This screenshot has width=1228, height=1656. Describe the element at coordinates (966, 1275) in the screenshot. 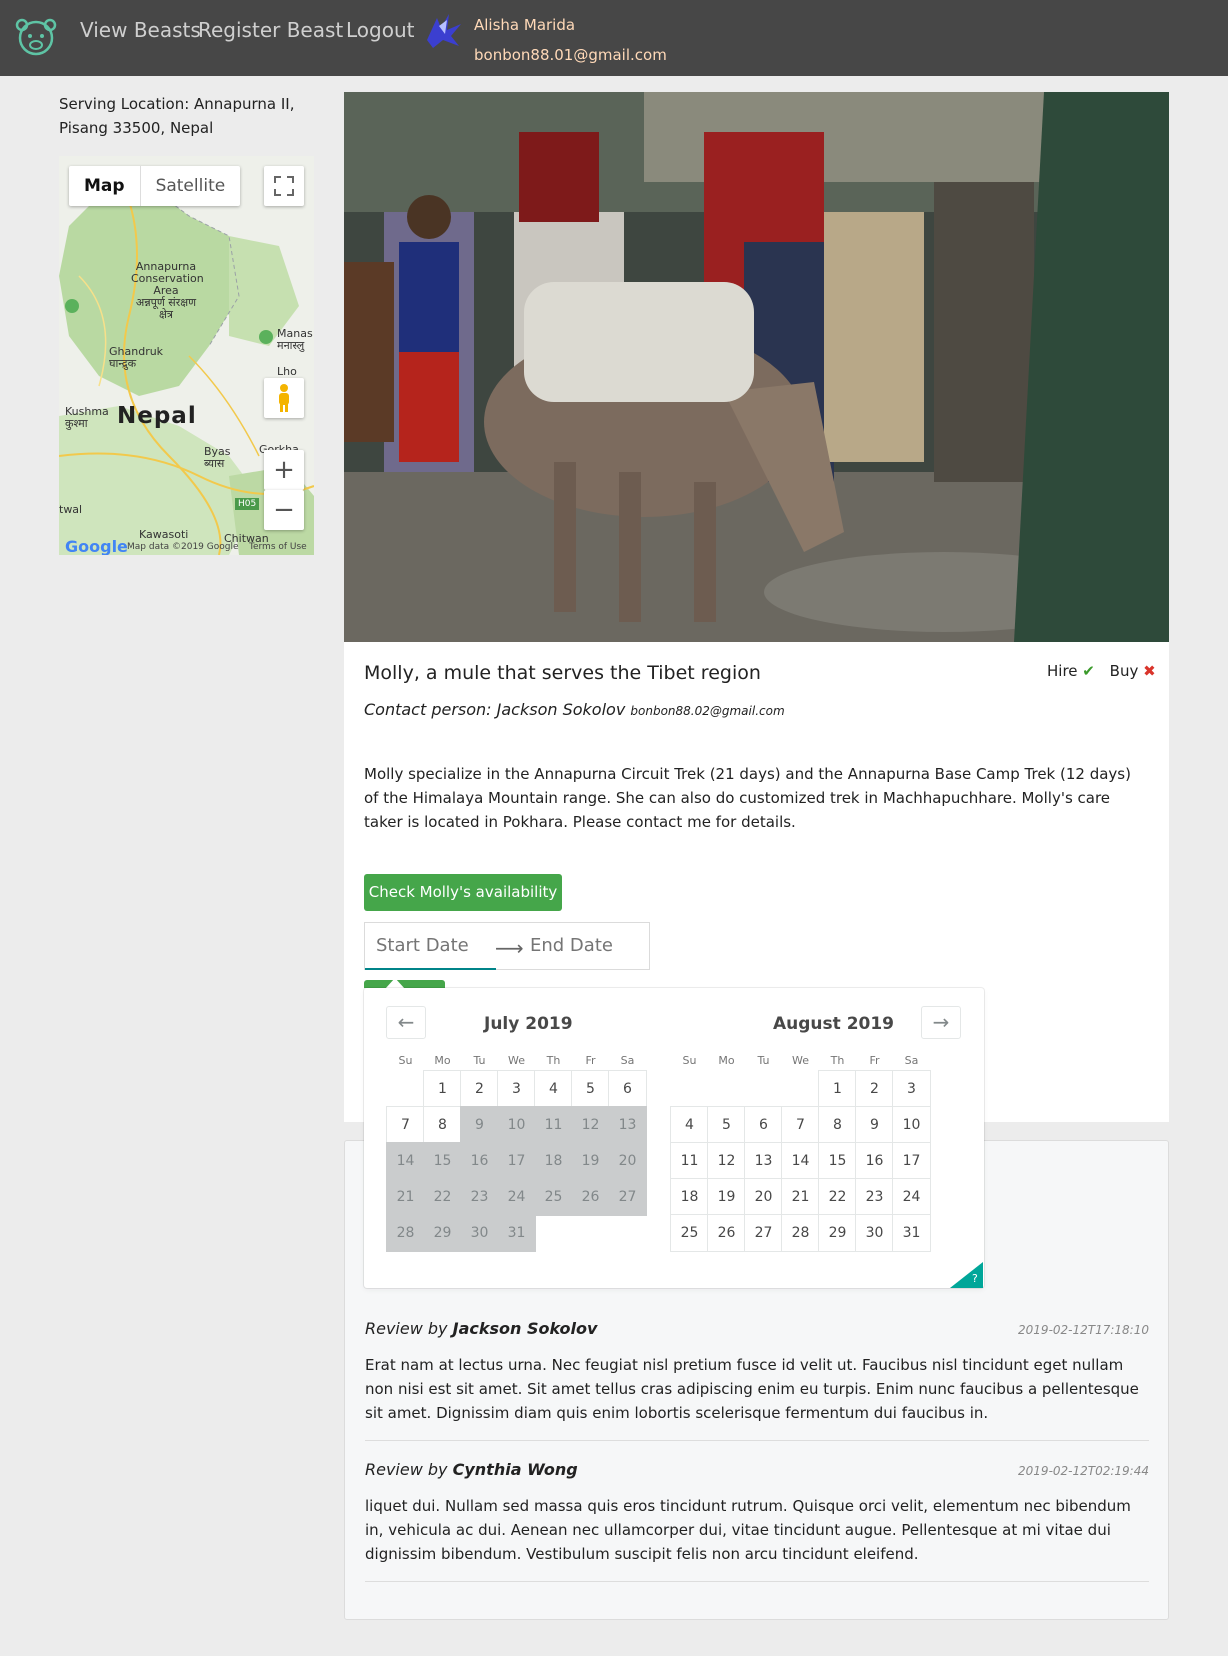

I see `keyboard-shortcuts-button` at that location.